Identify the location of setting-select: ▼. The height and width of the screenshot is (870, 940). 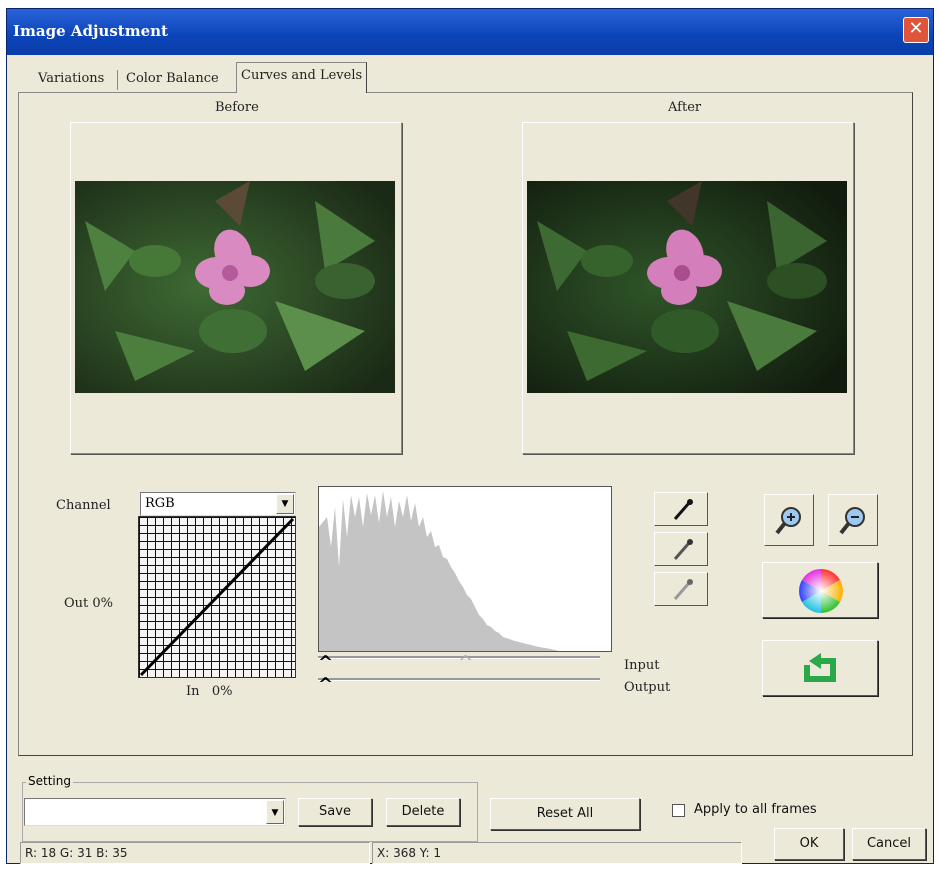
(155, 812).